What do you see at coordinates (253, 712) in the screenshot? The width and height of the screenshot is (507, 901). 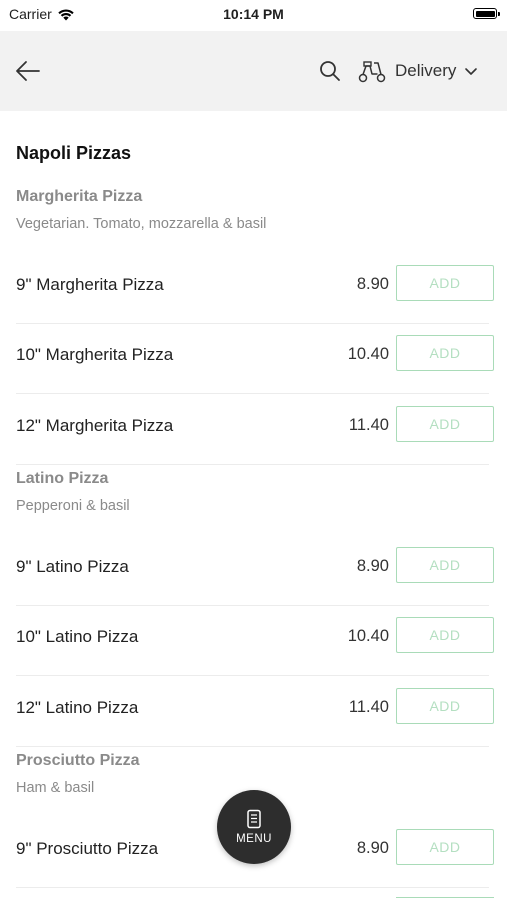 I see `menu-item-row: 12" Latino Pizza 11.40 ADD` at bounding box center [253, 712].